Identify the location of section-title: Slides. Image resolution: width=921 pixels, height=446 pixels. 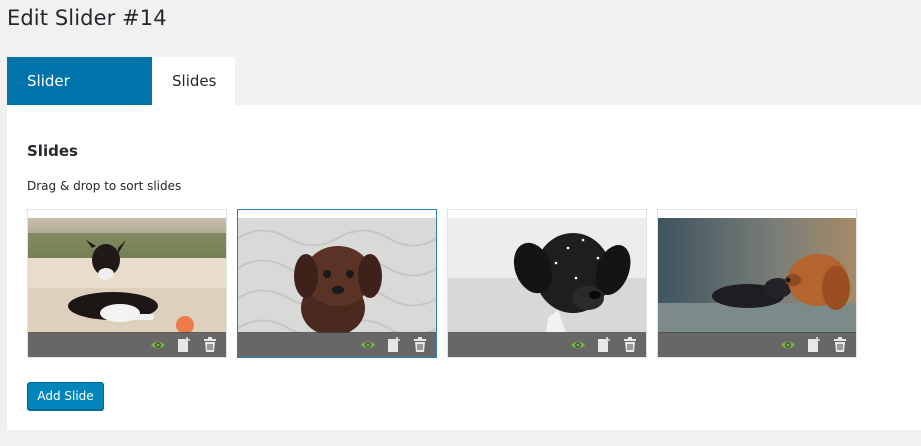
(52, 151).